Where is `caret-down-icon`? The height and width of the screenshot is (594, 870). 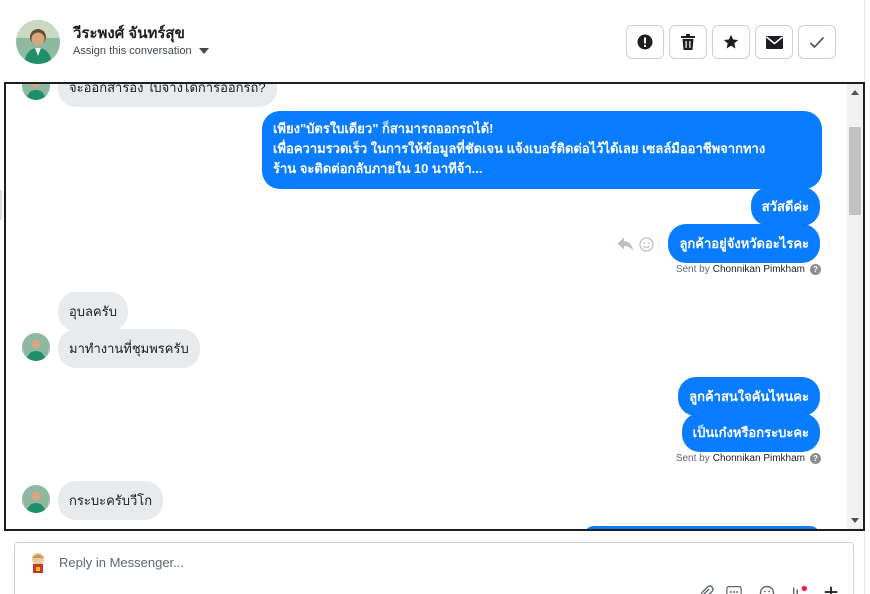
caret-down-icon is located at coordinates (203, 51).